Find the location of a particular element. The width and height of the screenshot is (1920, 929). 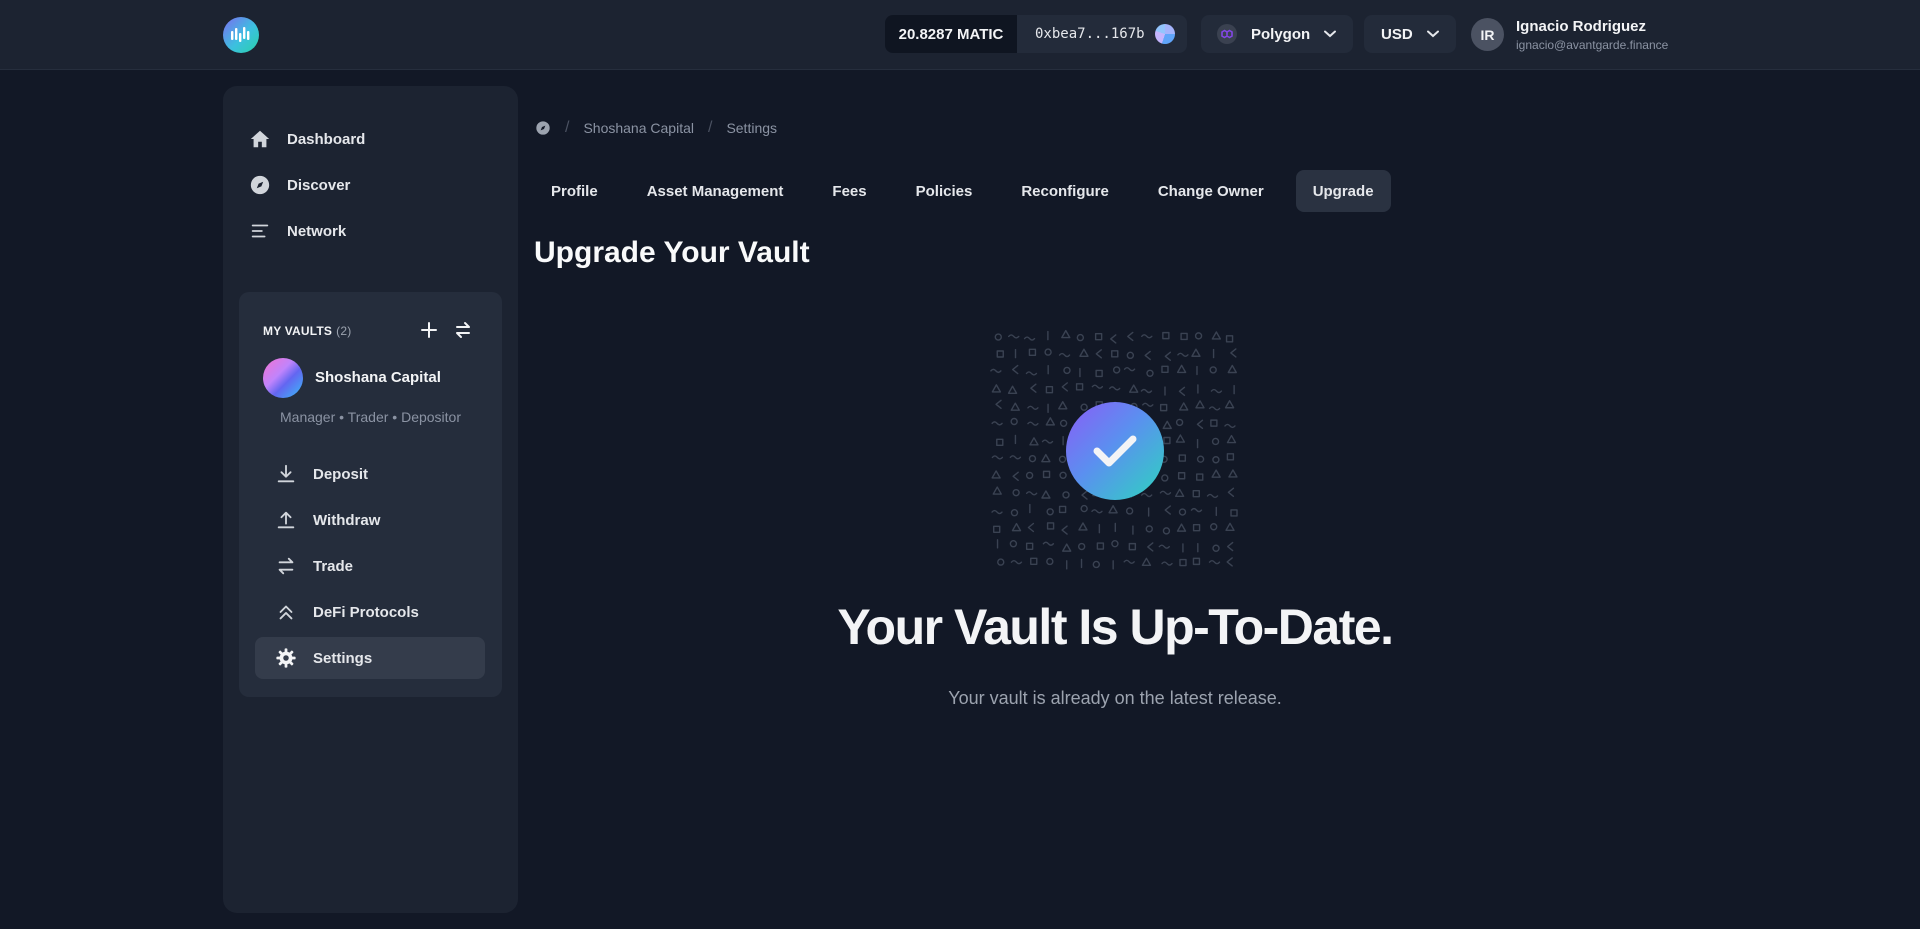

wallet-balance: 20.8287 MATIC is located at coordinates (951, 34).